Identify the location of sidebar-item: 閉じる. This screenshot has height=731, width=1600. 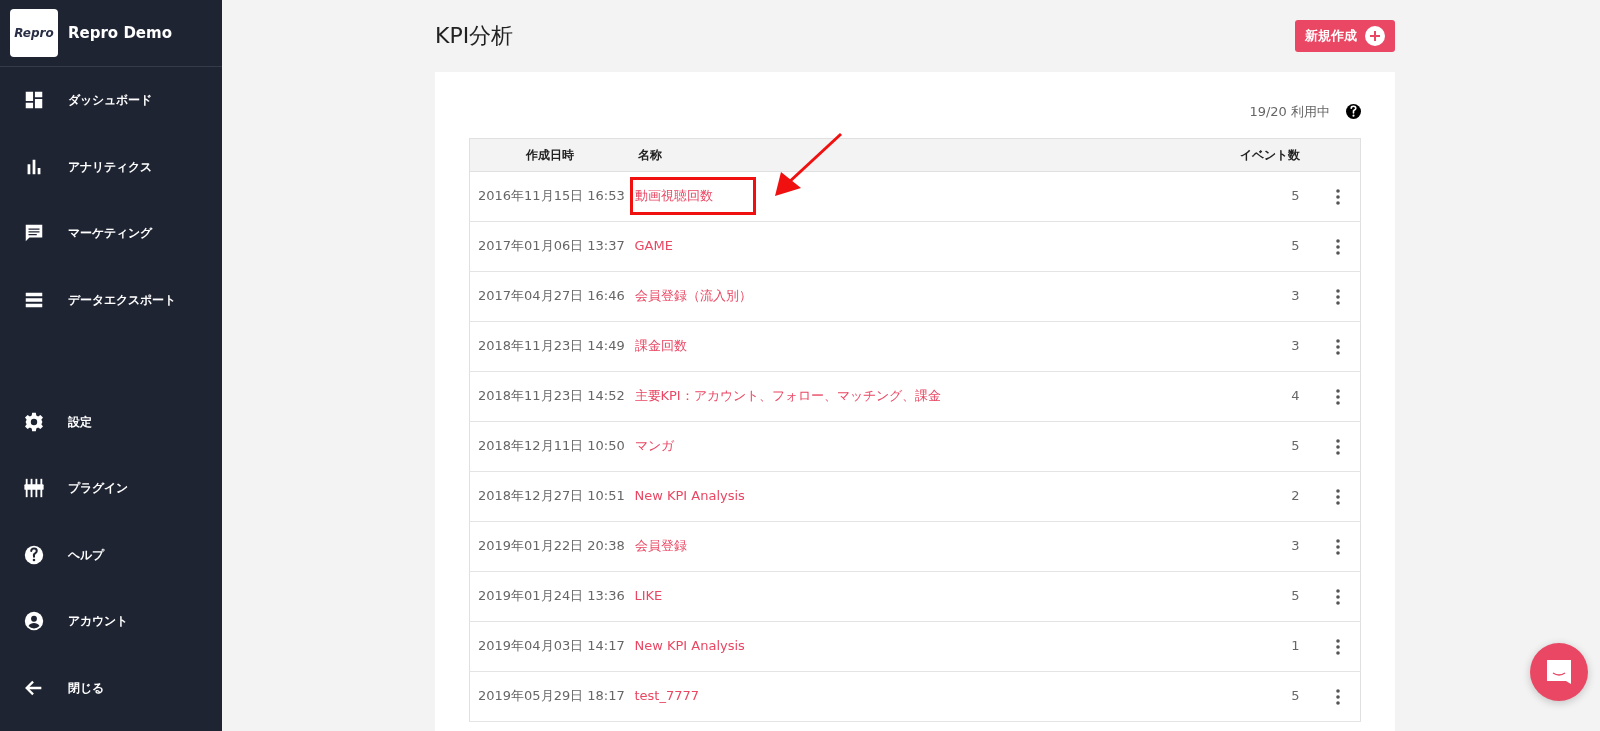
(111, 687).